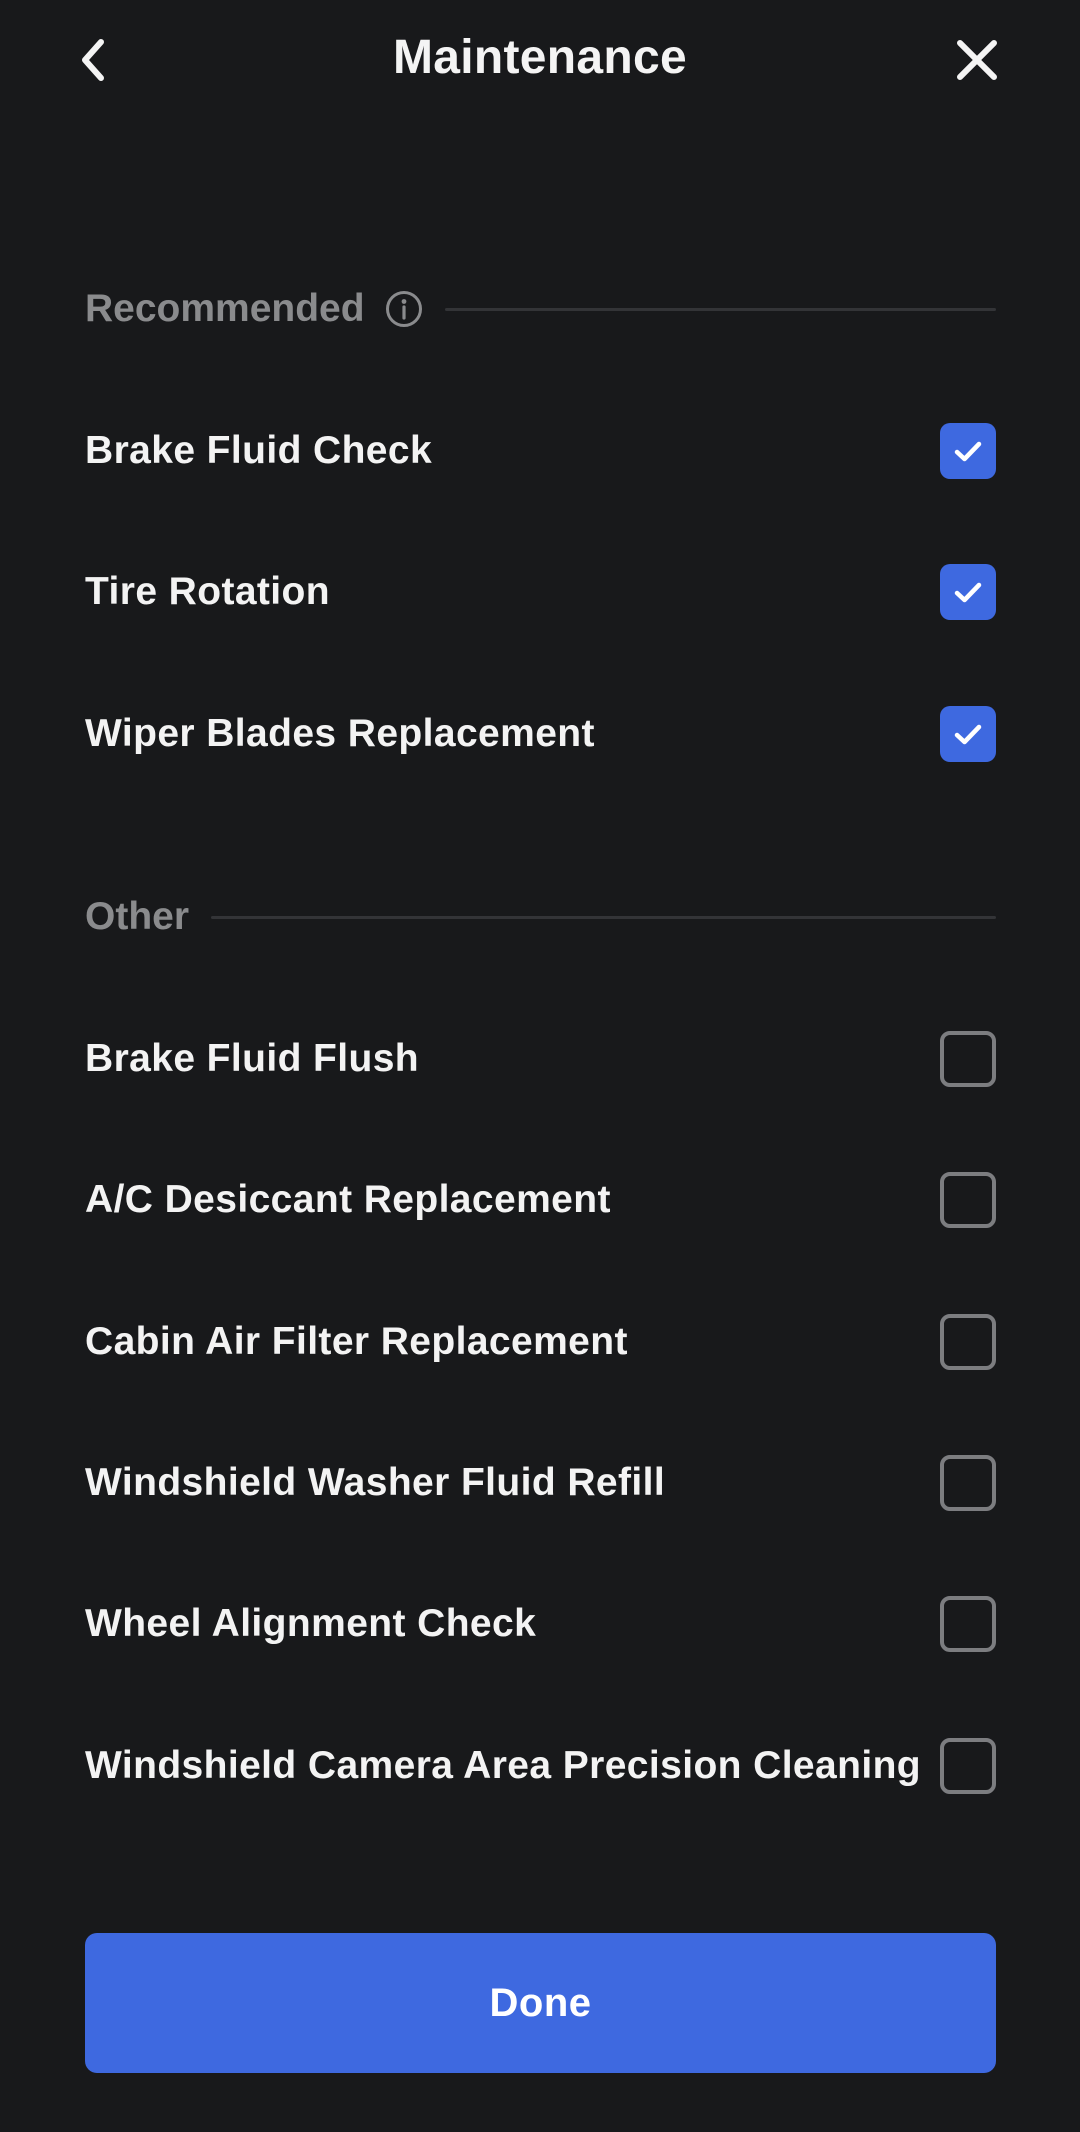  I want to click on item-label: Wheel Alignment Check, so click(311, 1623).